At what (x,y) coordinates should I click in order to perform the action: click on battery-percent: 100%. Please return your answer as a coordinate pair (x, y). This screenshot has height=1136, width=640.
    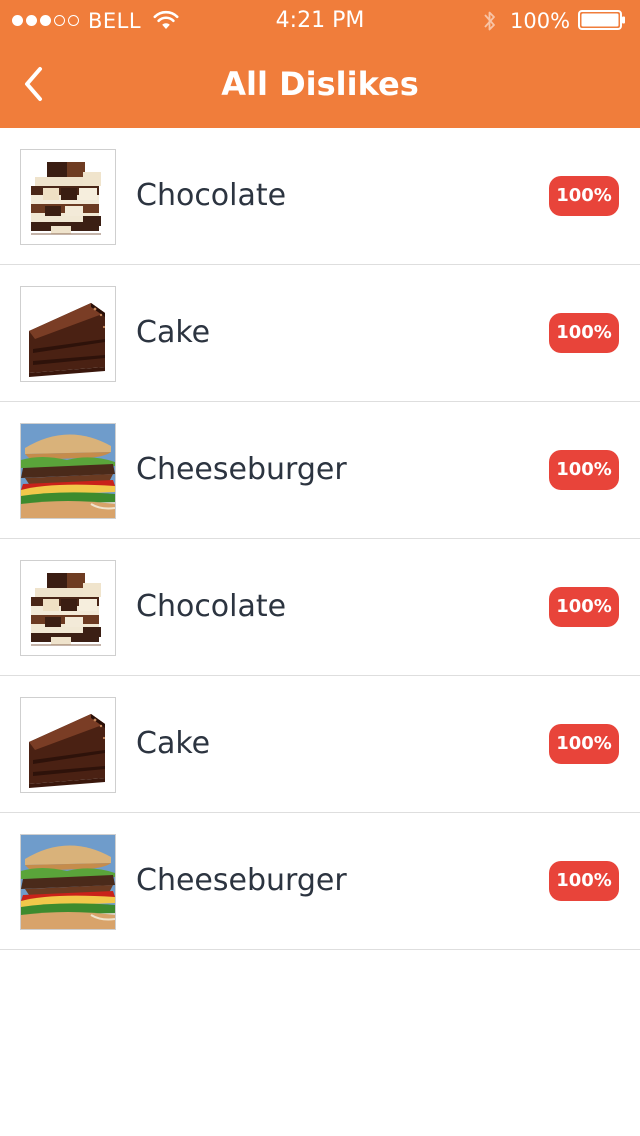
    Looking at the image, I should click on (540, 21).